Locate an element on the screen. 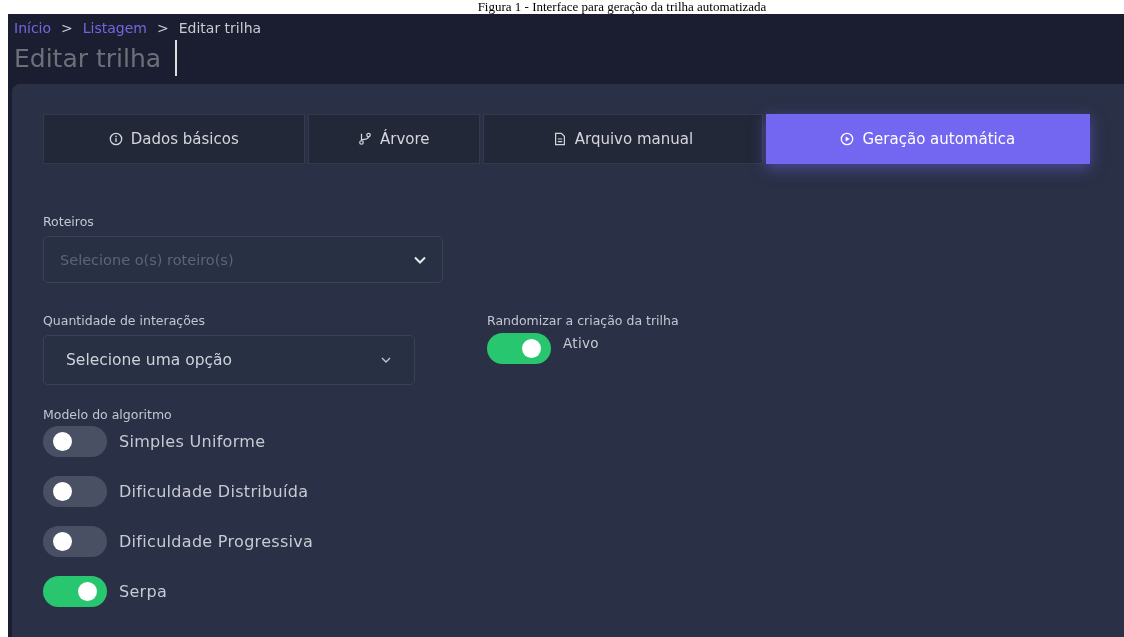 The width and height of the screenshot is (1124, 637). page-title: Editar trilha is located at coordinates (88, 58).